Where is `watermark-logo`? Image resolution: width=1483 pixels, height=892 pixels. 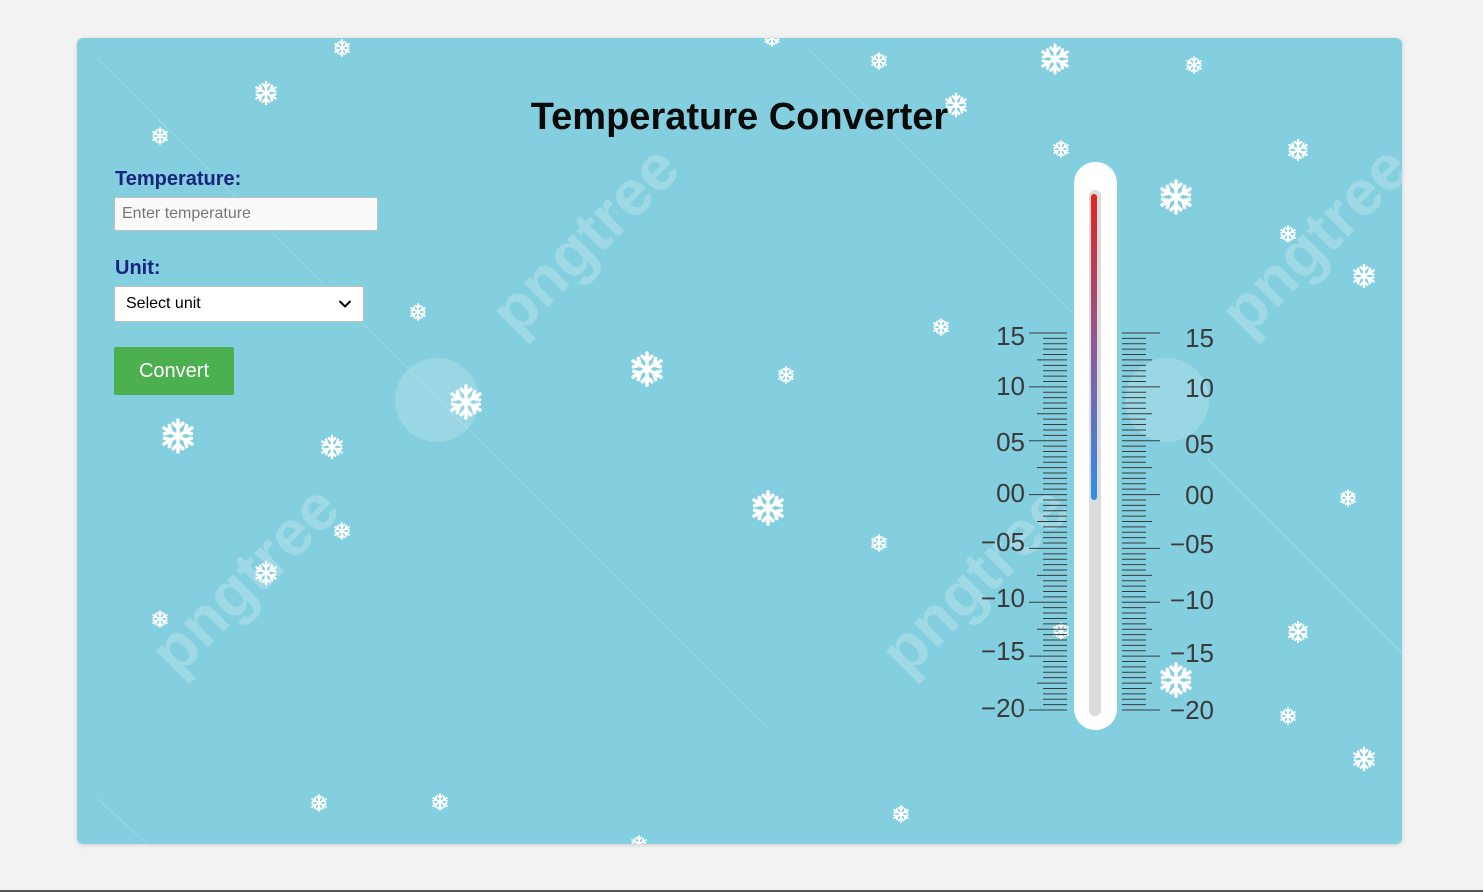 watermark-logo is located at coordinates (1167, 400).